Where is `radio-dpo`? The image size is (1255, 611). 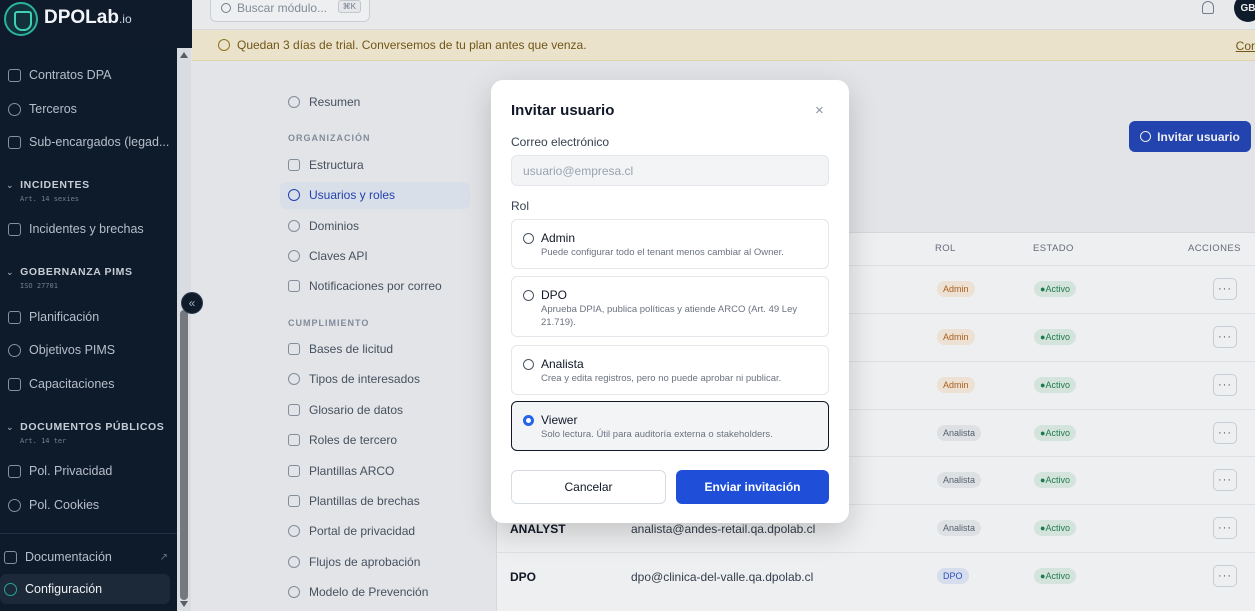 radio-dpo is located at coordinates (528, 295).